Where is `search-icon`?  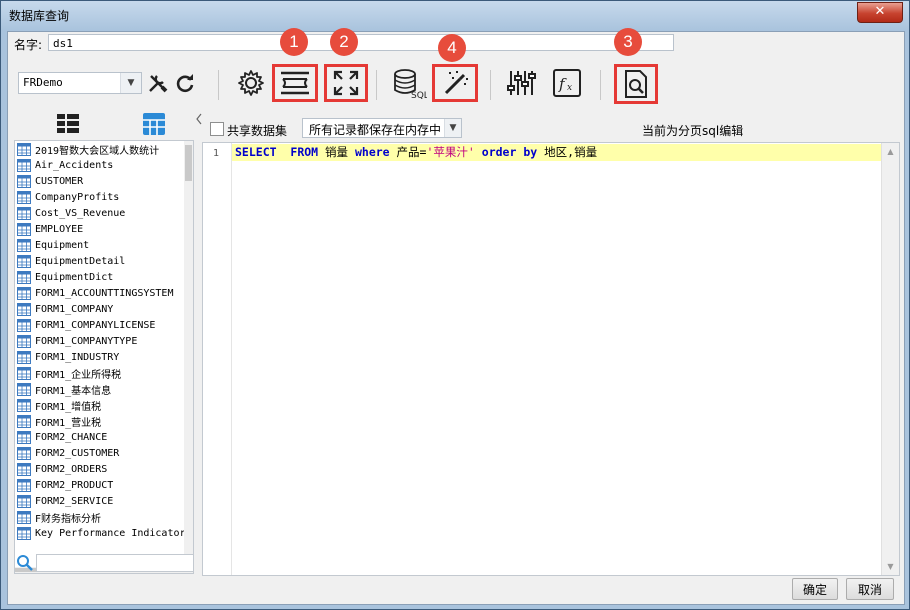 search-icon is located at coordinates (25, 563).